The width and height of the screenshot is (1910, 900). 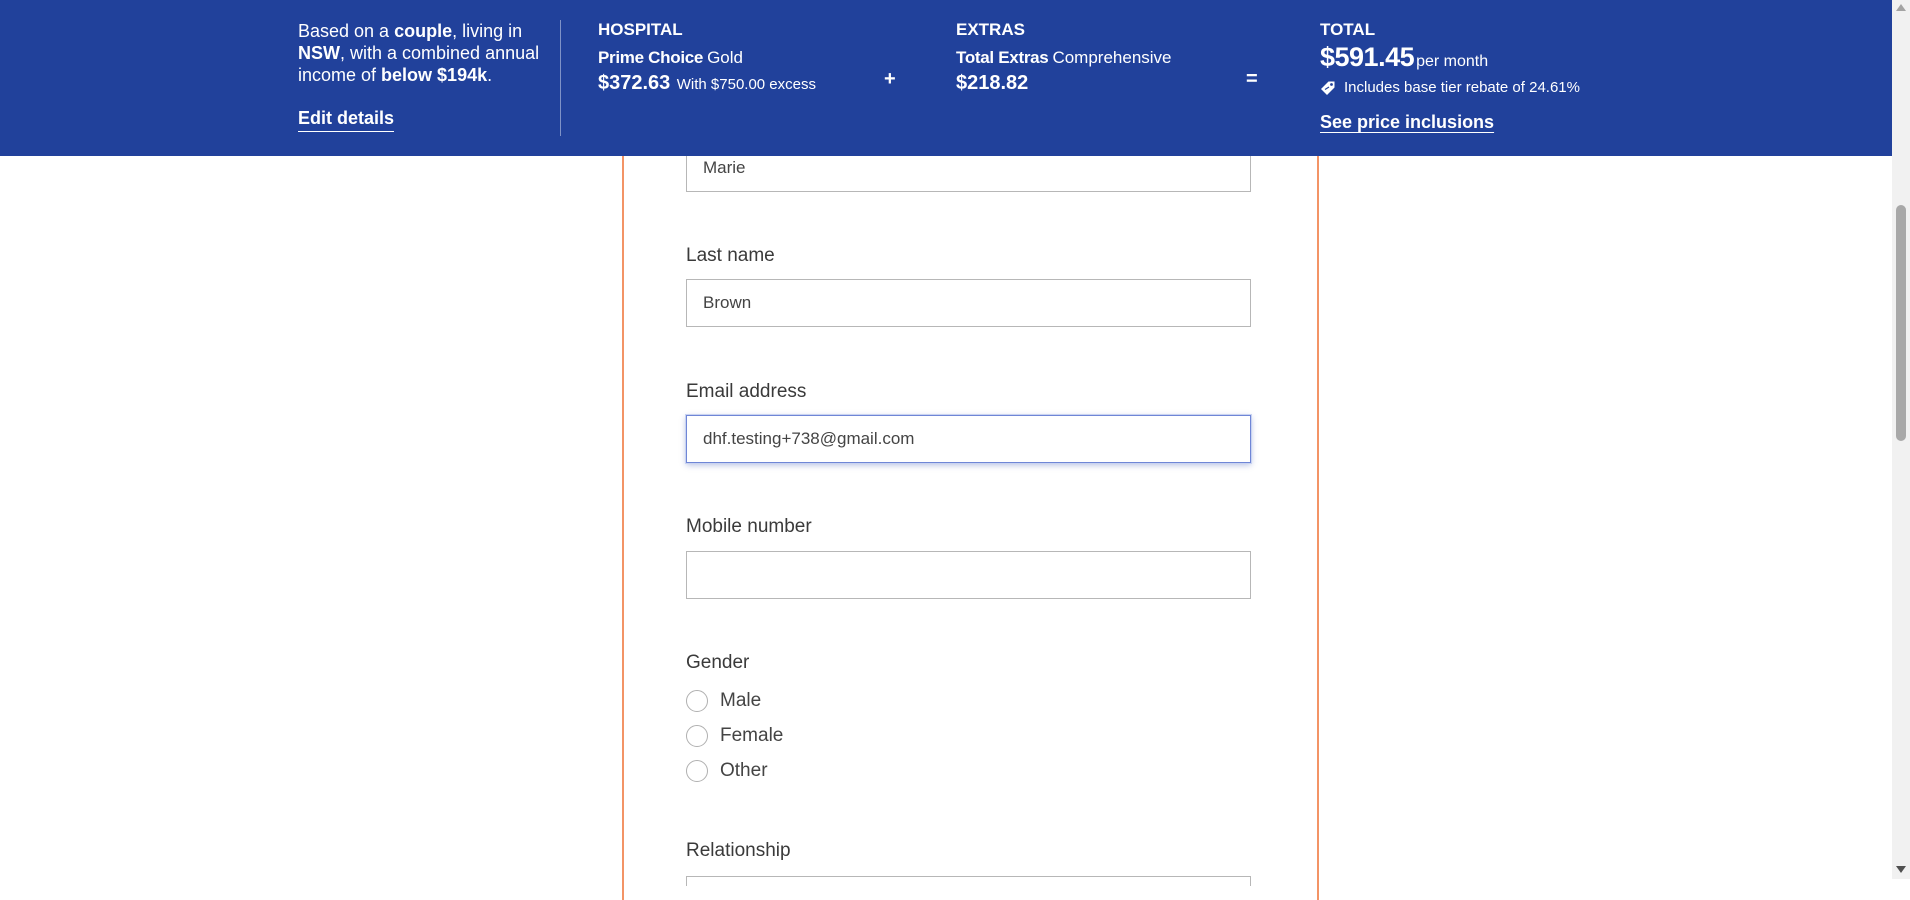 What do you see at coordinates (1367, 57) in the screenshot?
I see `total-price: $591.45` at bounding box center [1367, 57].